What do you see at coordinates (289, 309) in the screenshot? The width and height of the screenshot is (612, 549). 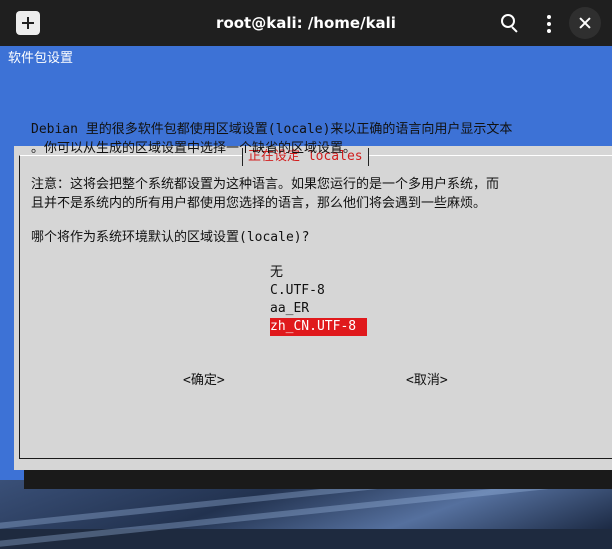 I see `locale-option: aa_ER` at bounding box center [289, 309].